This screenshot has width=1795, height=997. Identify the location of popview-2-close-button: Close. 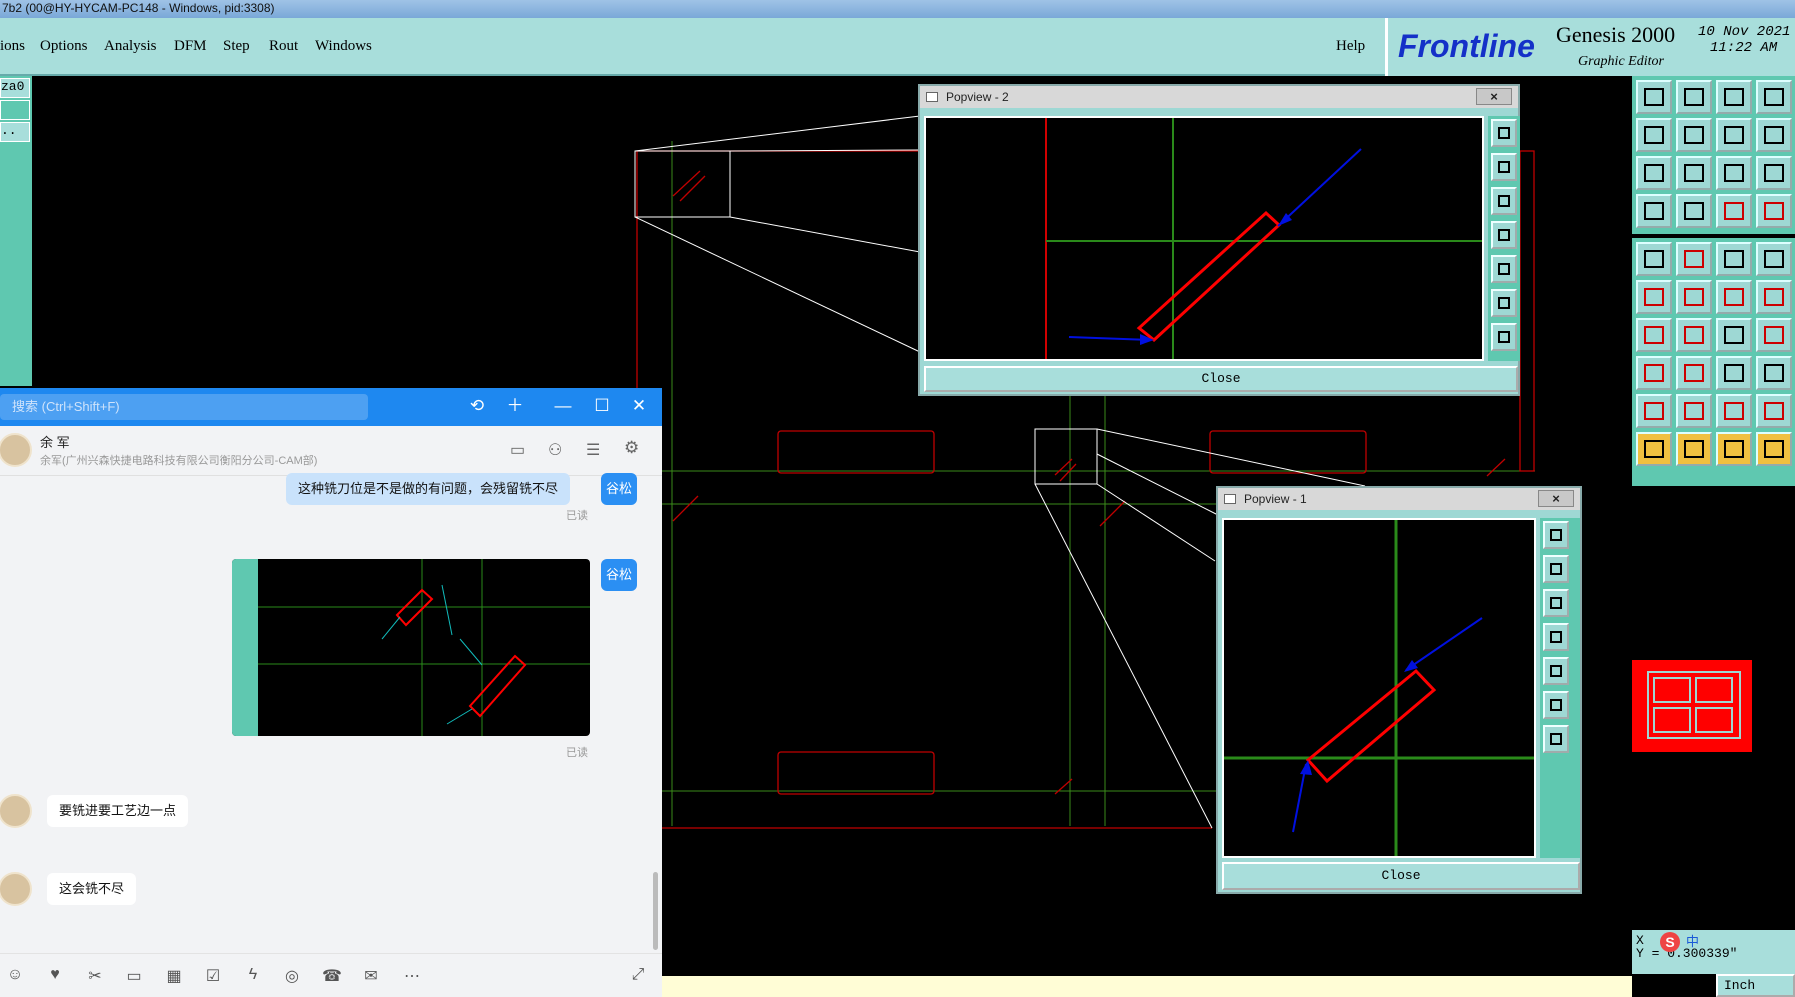
(1221, 379).